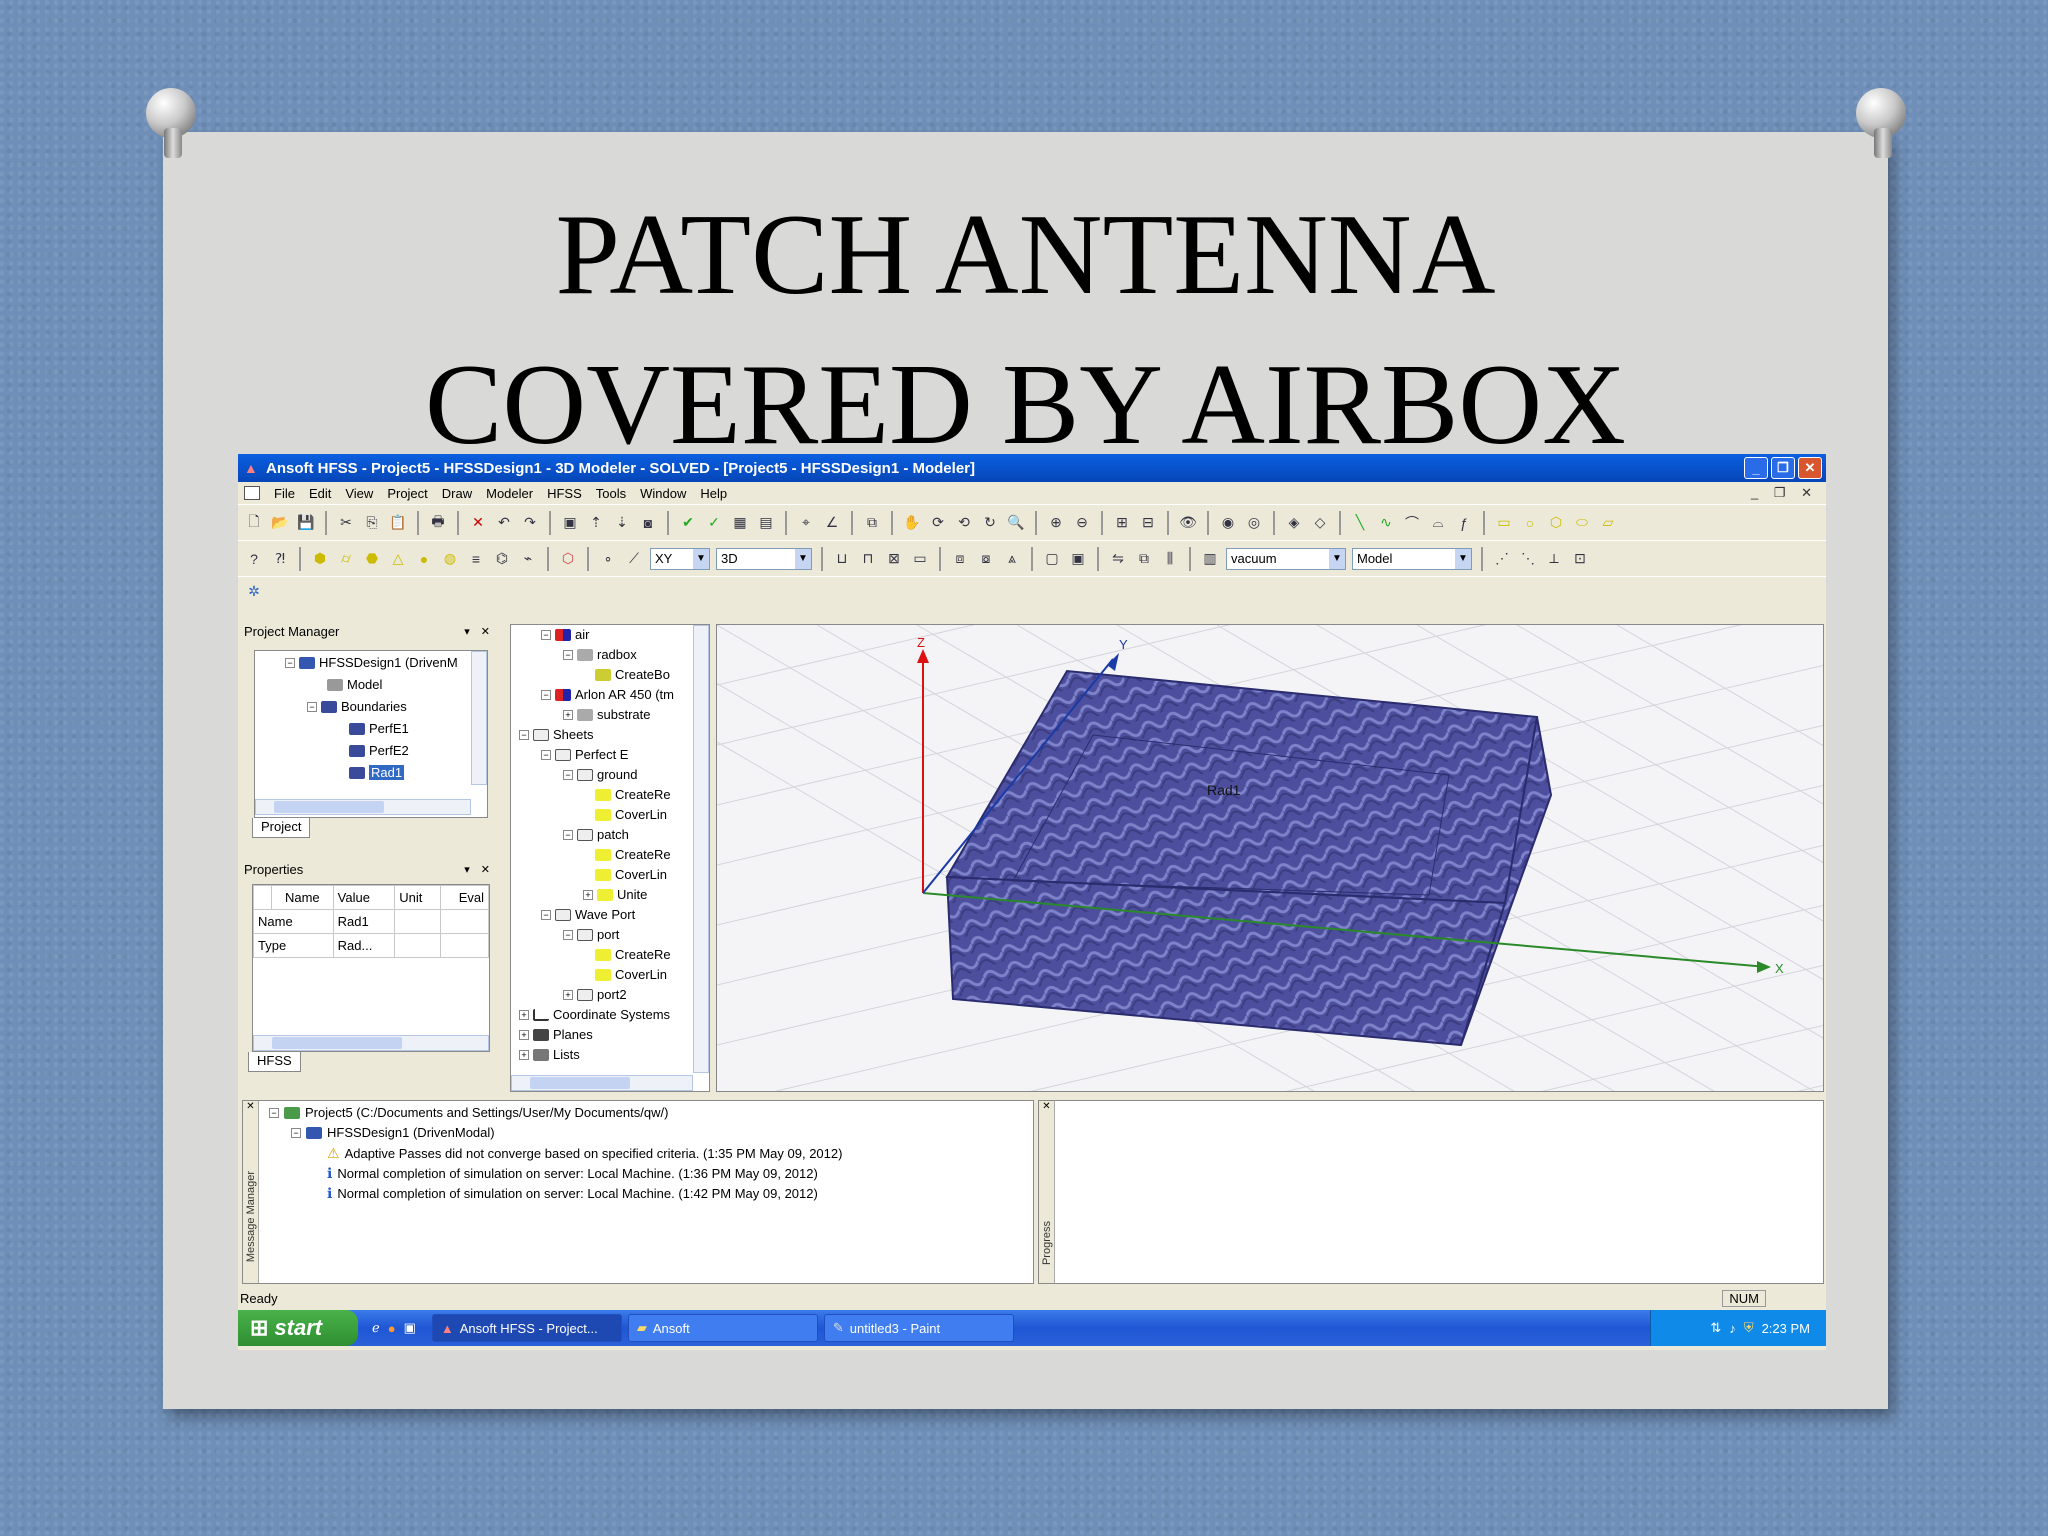 This screenshot has width=2048, height=1536. What do you see at coordinates (1052, 559) in the screenshot?
I see `cover-lines-icon: ▢` at bounding box center [1052, 559].